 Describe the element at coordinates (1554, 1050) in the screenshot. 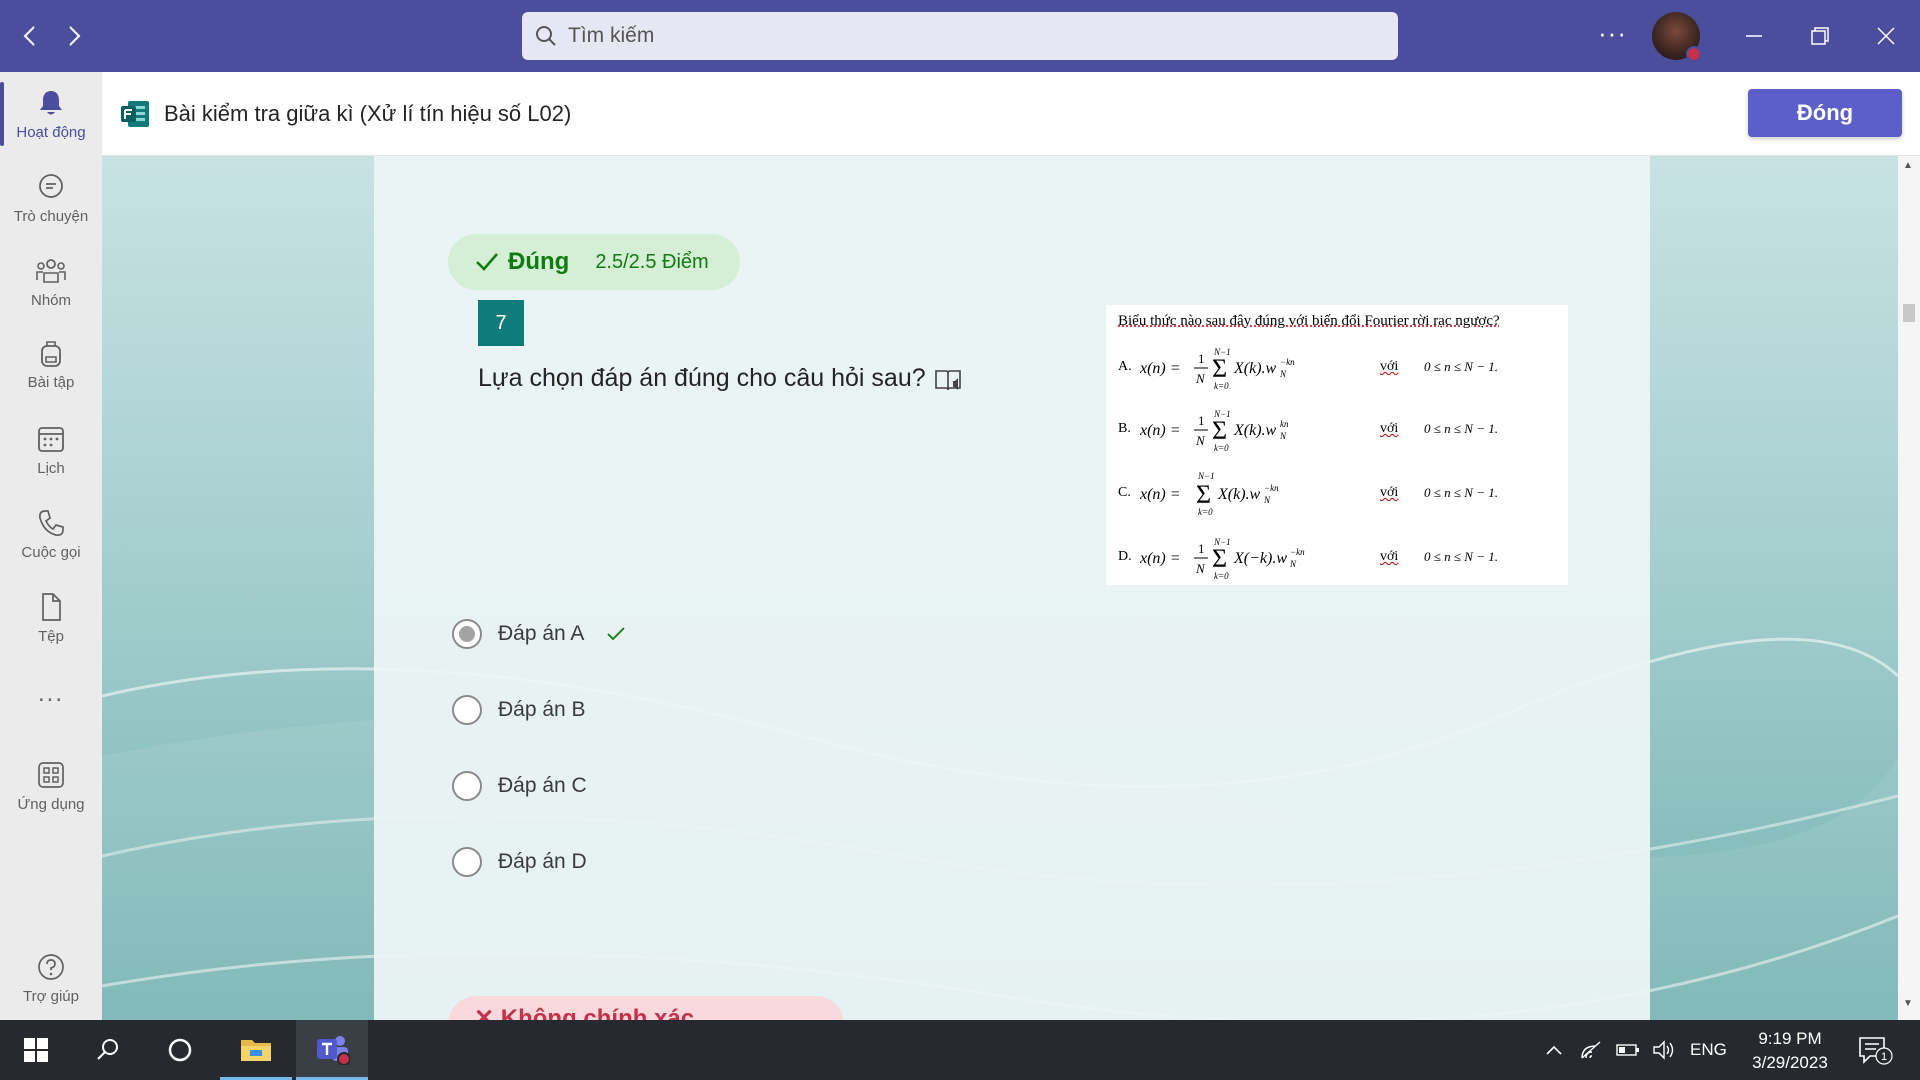

I see `show-hidden-icons-icon` at that location.